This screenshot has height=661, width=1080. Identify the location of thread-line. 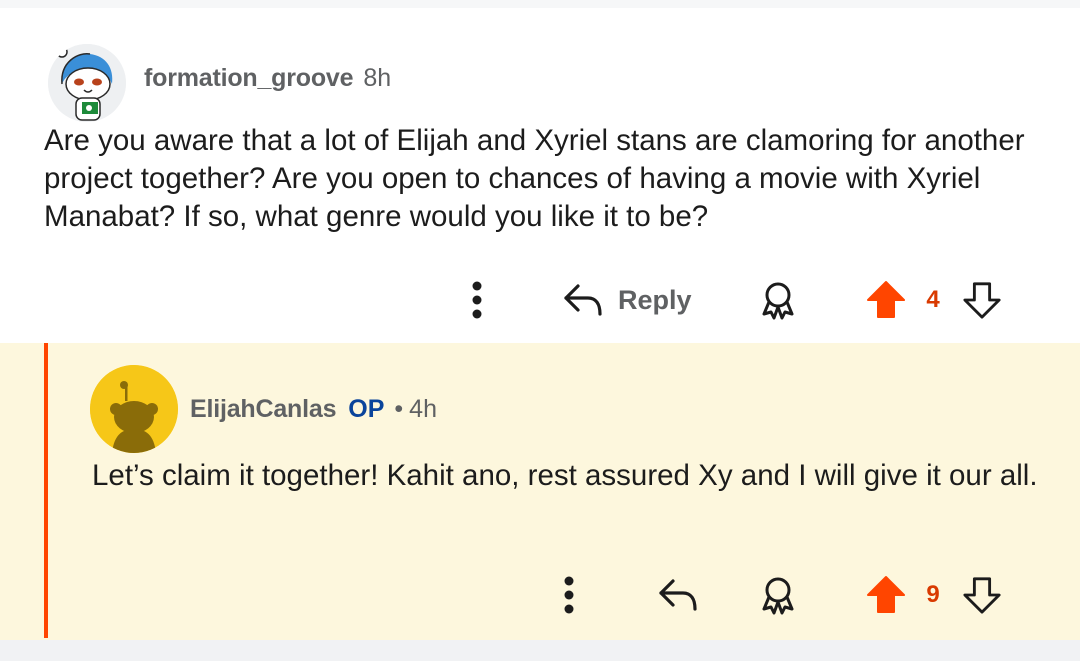
(46, 490).